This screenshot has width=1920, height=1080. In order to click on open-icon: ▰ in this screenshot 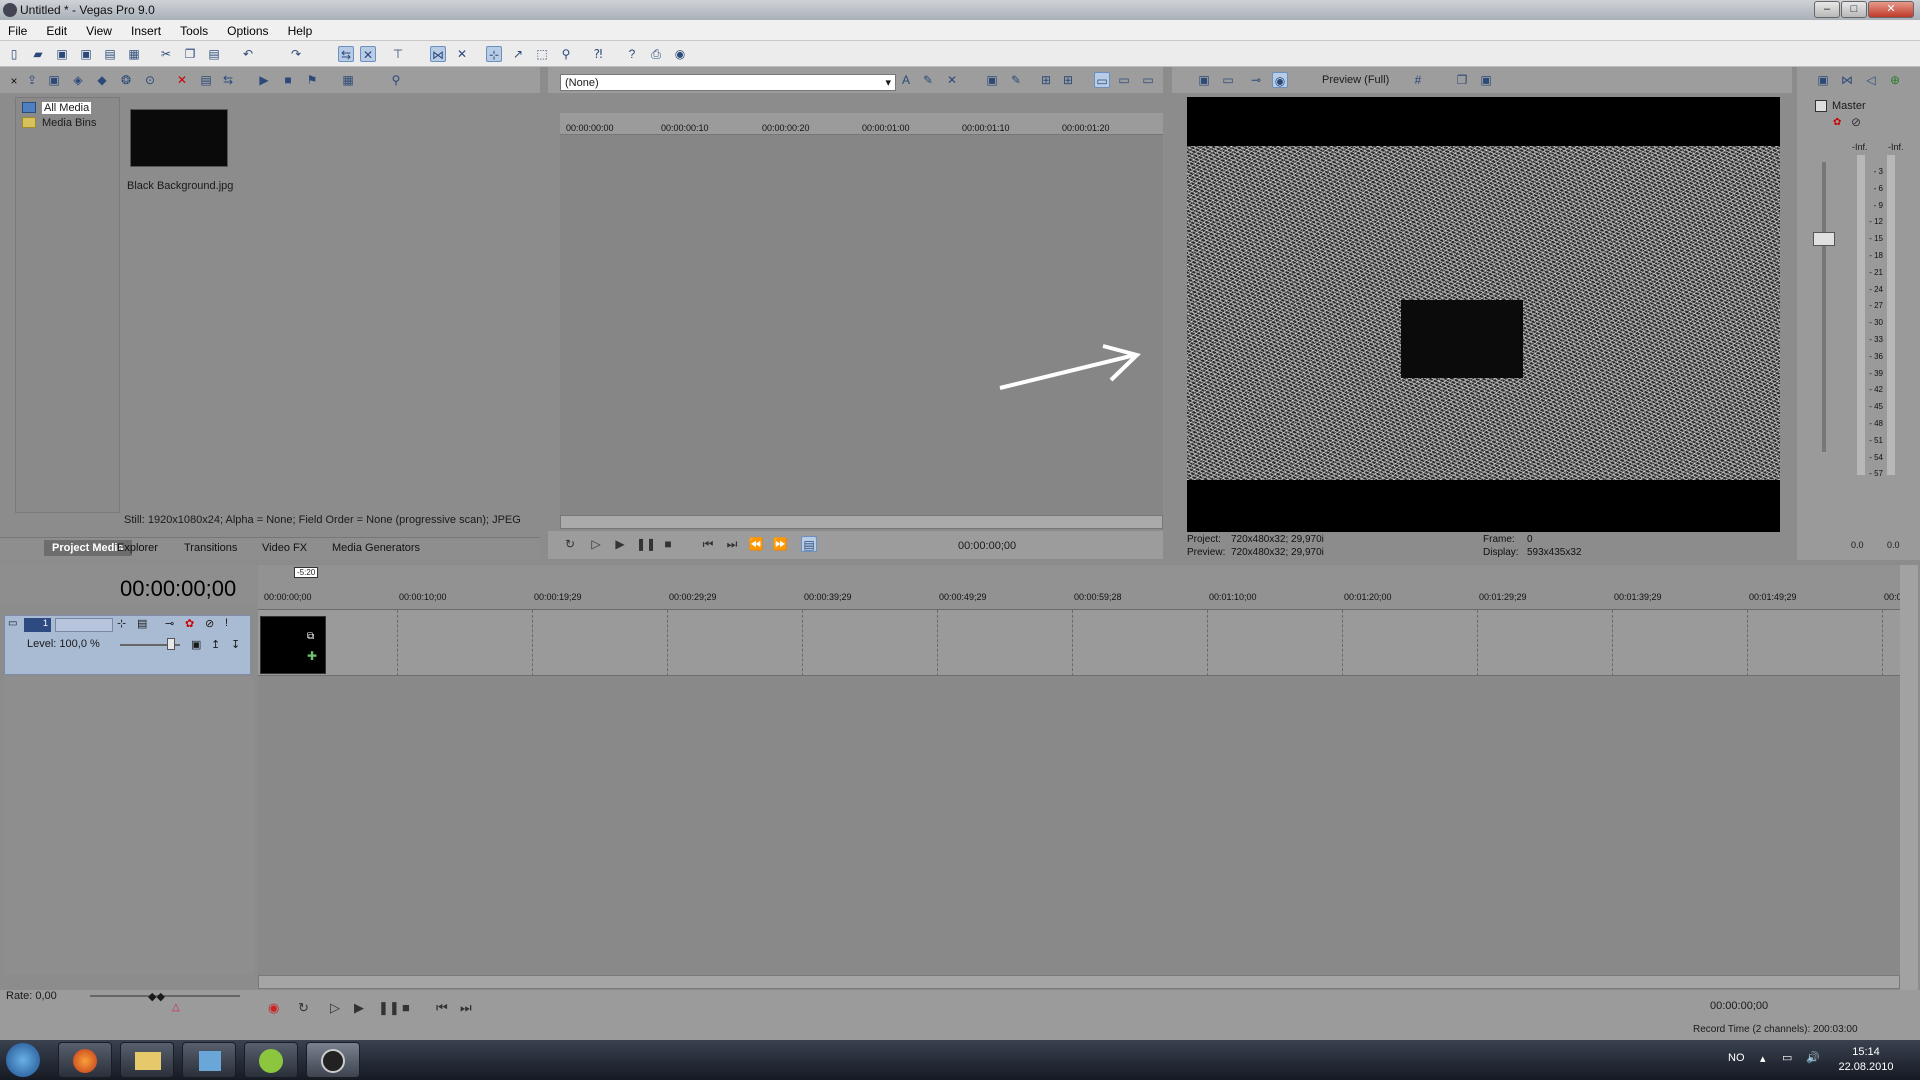, I will do `click(38, 54)`.